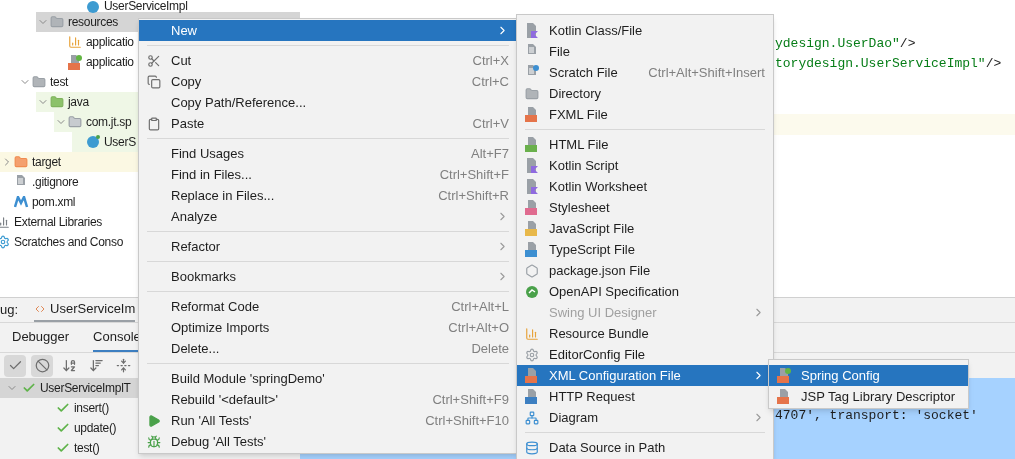  Describe the element at coordinates (888, 64) in the screenshot. I see `code-line: torydesign.UserServiceImpl"/>` at that location.